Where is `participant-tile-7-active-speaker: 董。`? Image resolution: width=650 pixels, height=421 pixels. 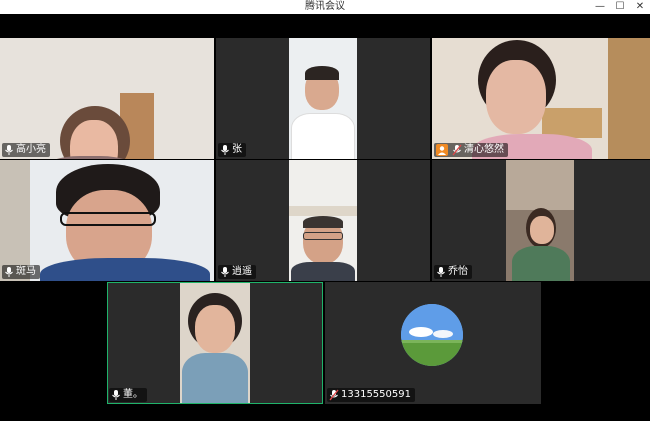 participant-tile-7-active-speaker: 董。 is located at coordinates (215, 343).